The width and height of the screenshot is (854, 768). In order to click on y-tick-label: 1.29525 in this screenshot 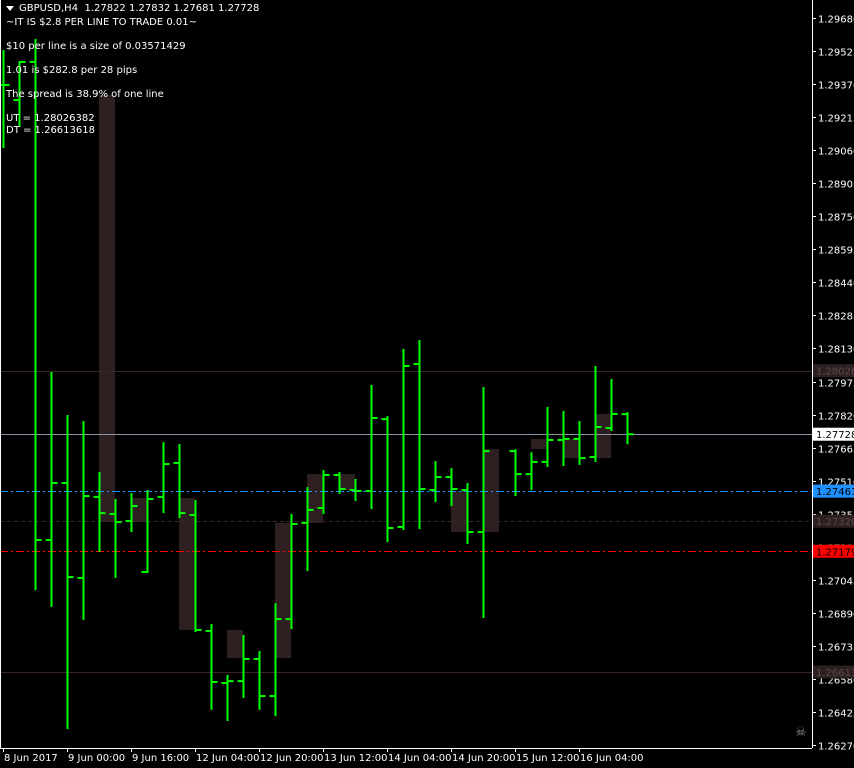, I will do `click(836, 53)`.